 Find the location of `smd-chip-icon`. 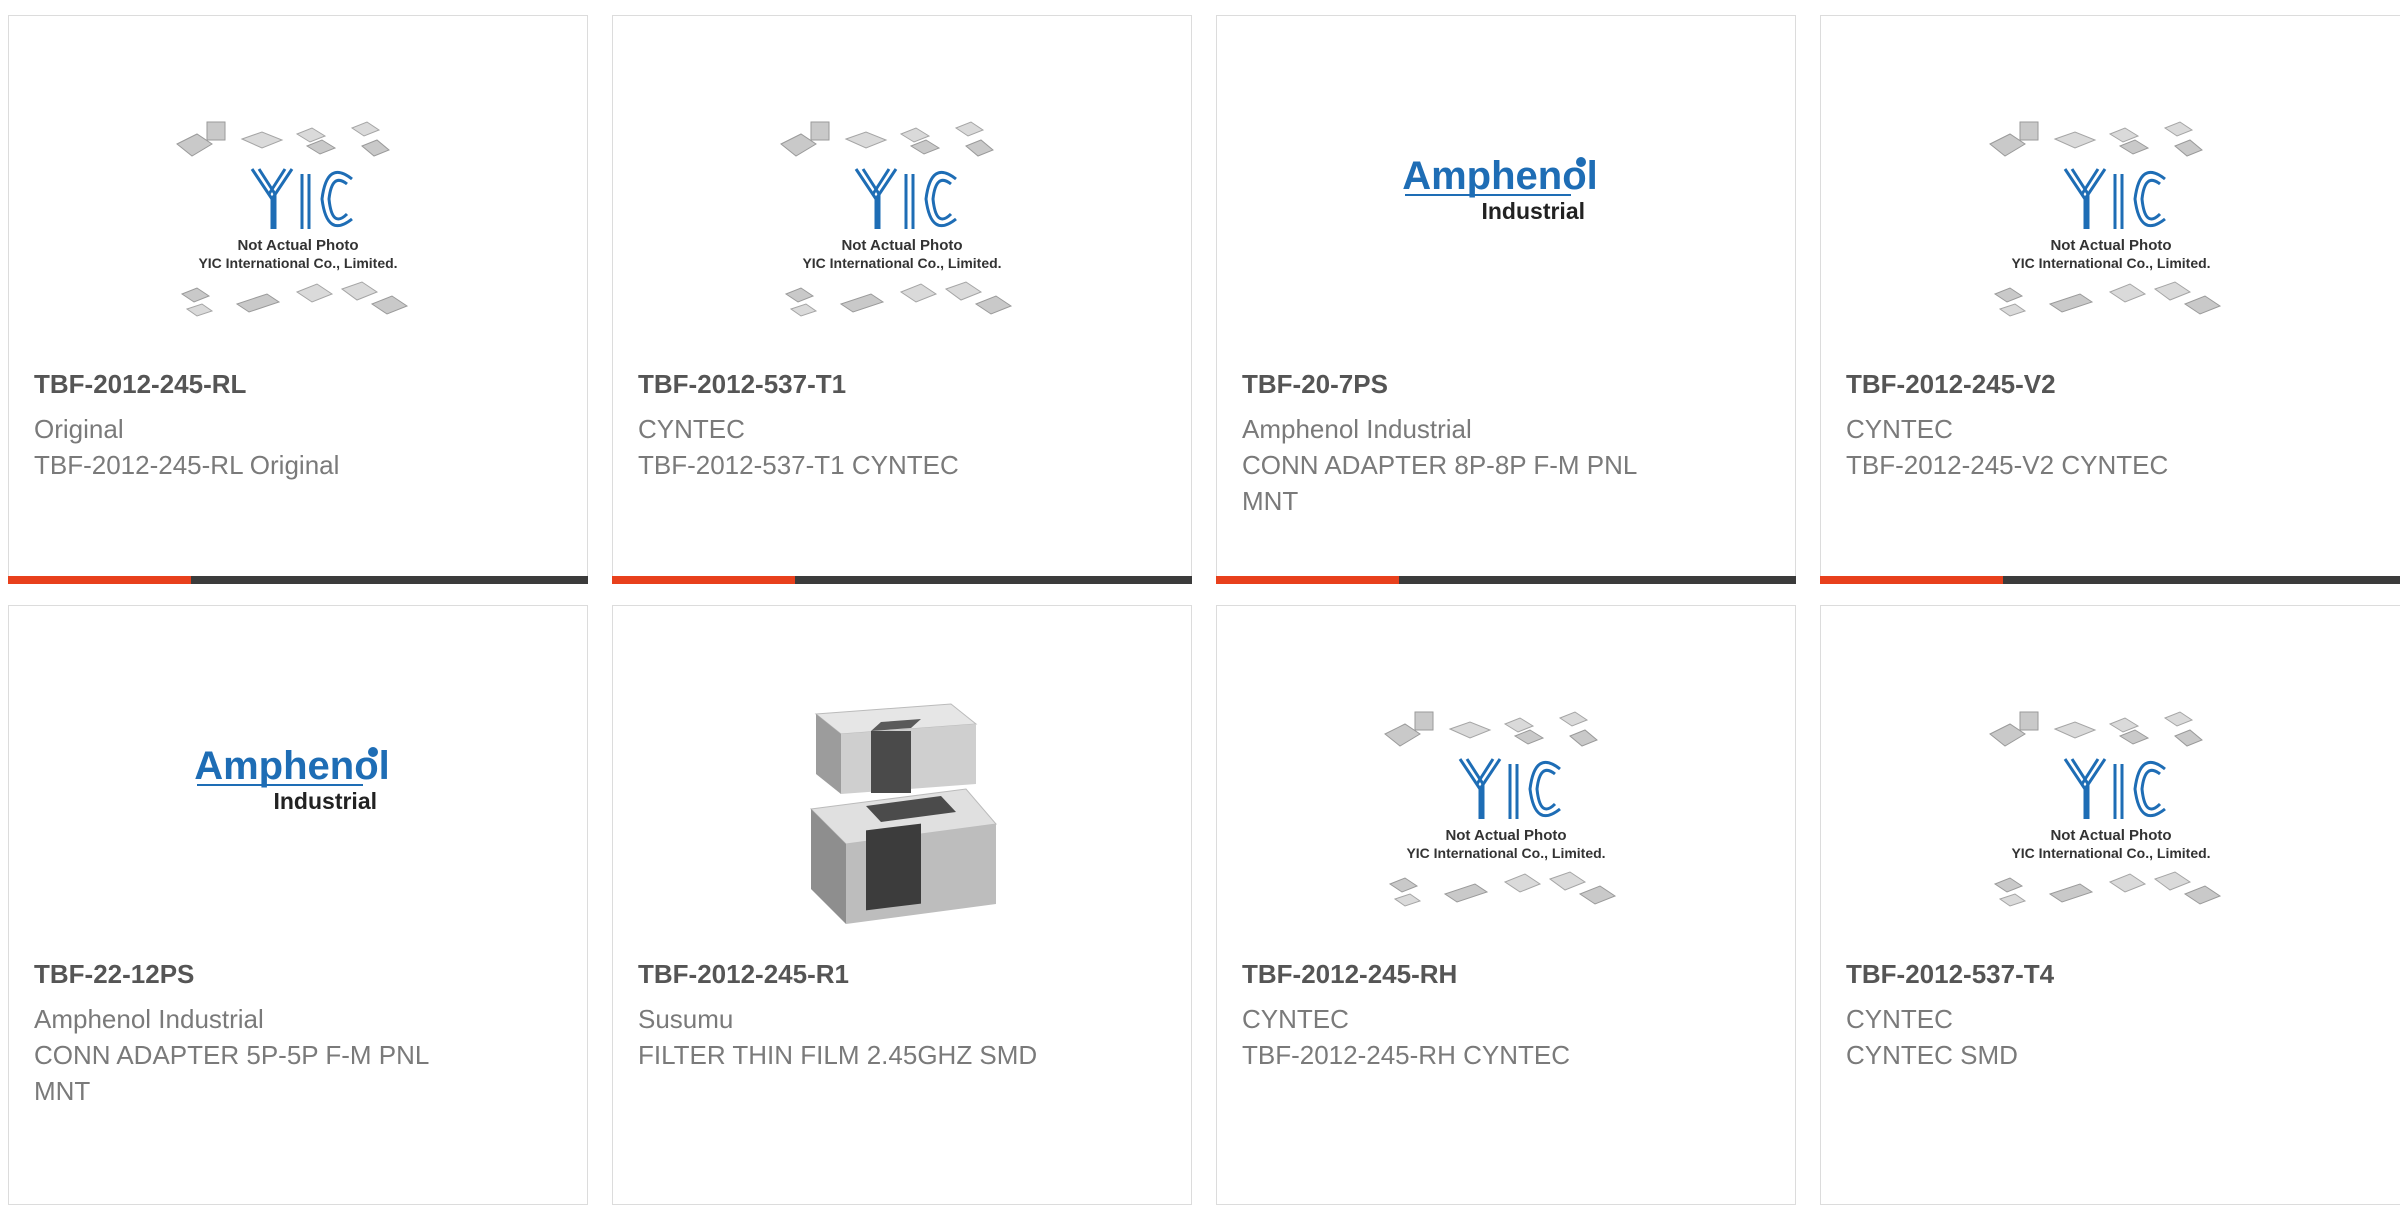

smd-chip-icon is located at coordinates (903, 813).